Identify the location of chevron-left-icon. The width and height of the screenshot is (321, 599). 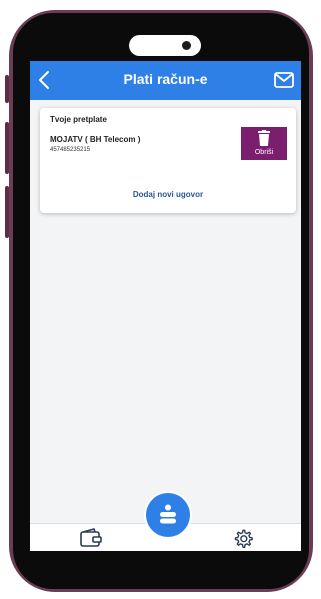
(44, 80).